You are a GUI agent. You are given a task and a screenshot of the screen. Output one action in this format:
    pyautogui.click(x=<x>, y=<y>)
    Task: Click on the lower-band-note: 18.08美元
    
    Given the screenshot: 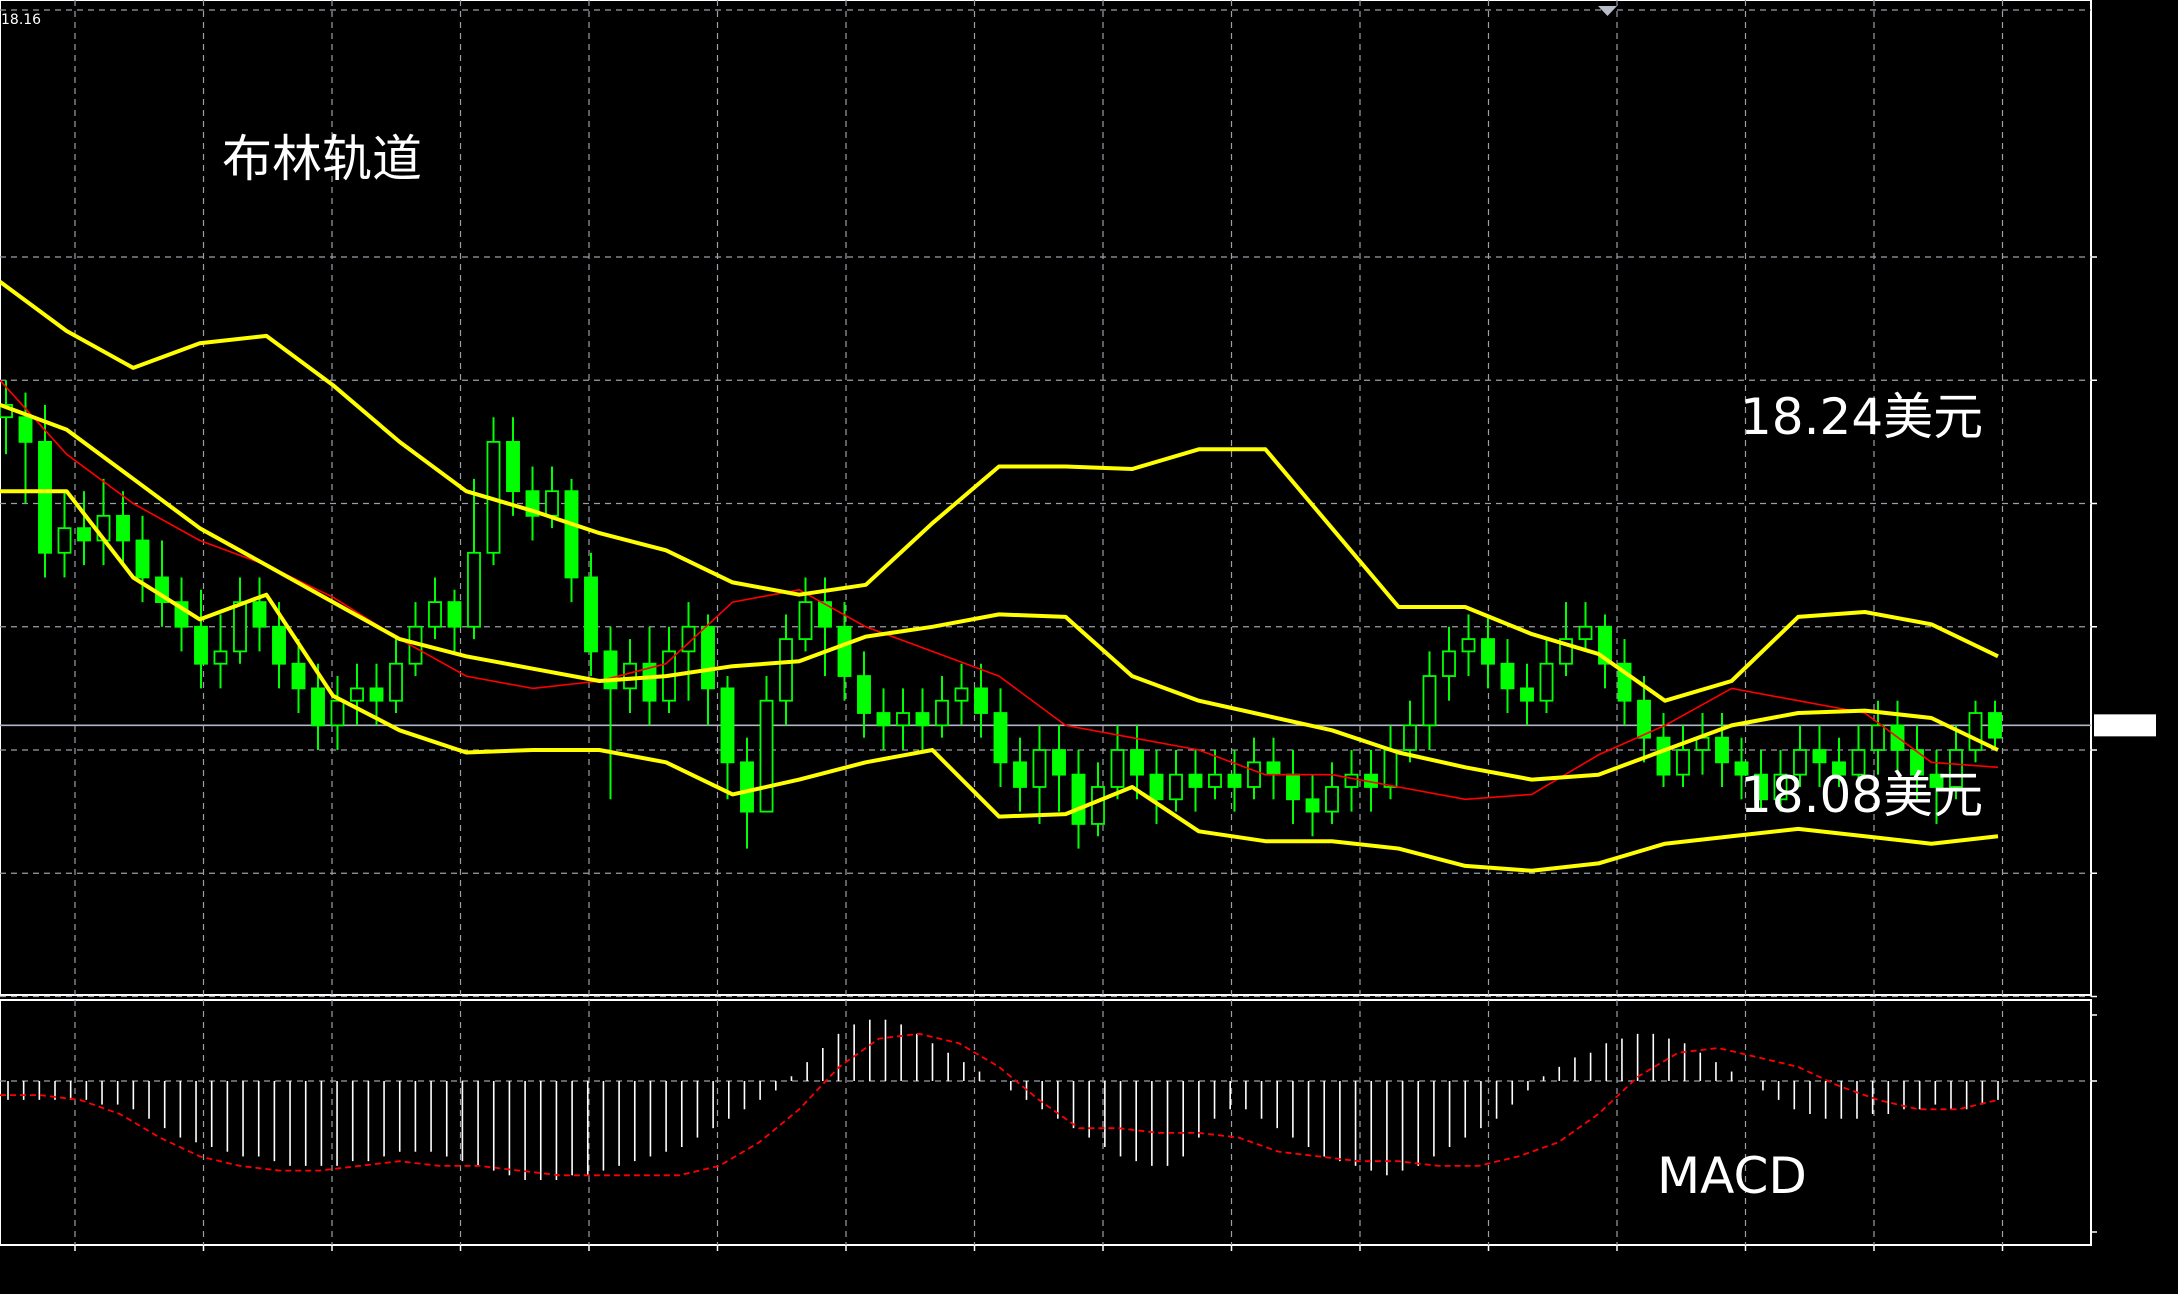 What is the action you would take?
    pyautogui.click(x=1861, y=795)
    